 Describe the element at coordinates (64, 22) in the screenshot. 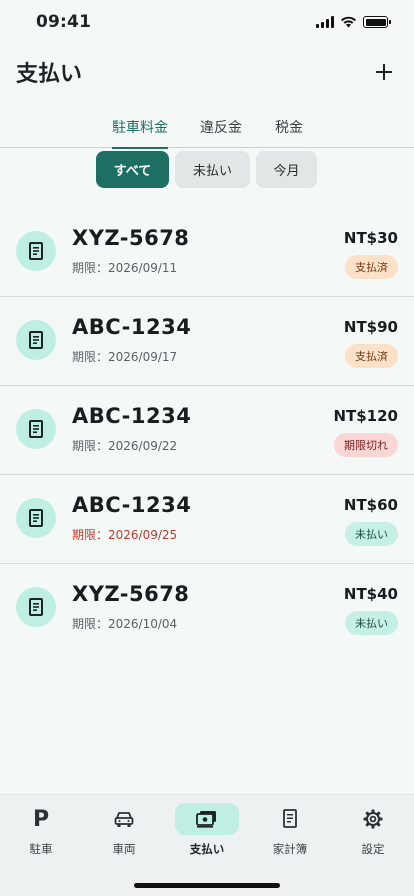

I see `status-time: 09:41` at that location.